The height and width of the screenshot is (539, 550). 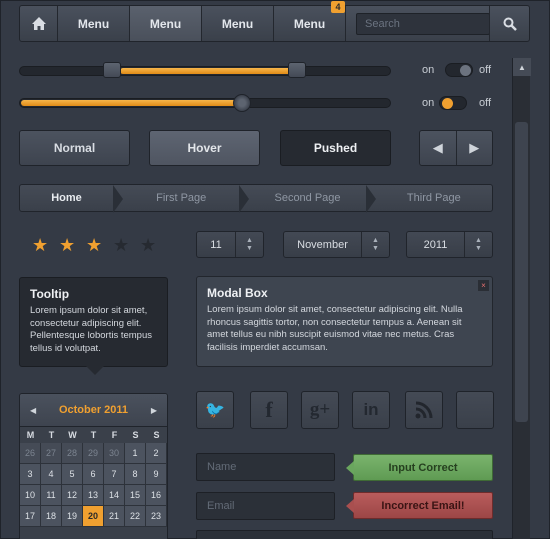 I want to click on vertical-scrollbar: ▲, so click(x=521, y=298).